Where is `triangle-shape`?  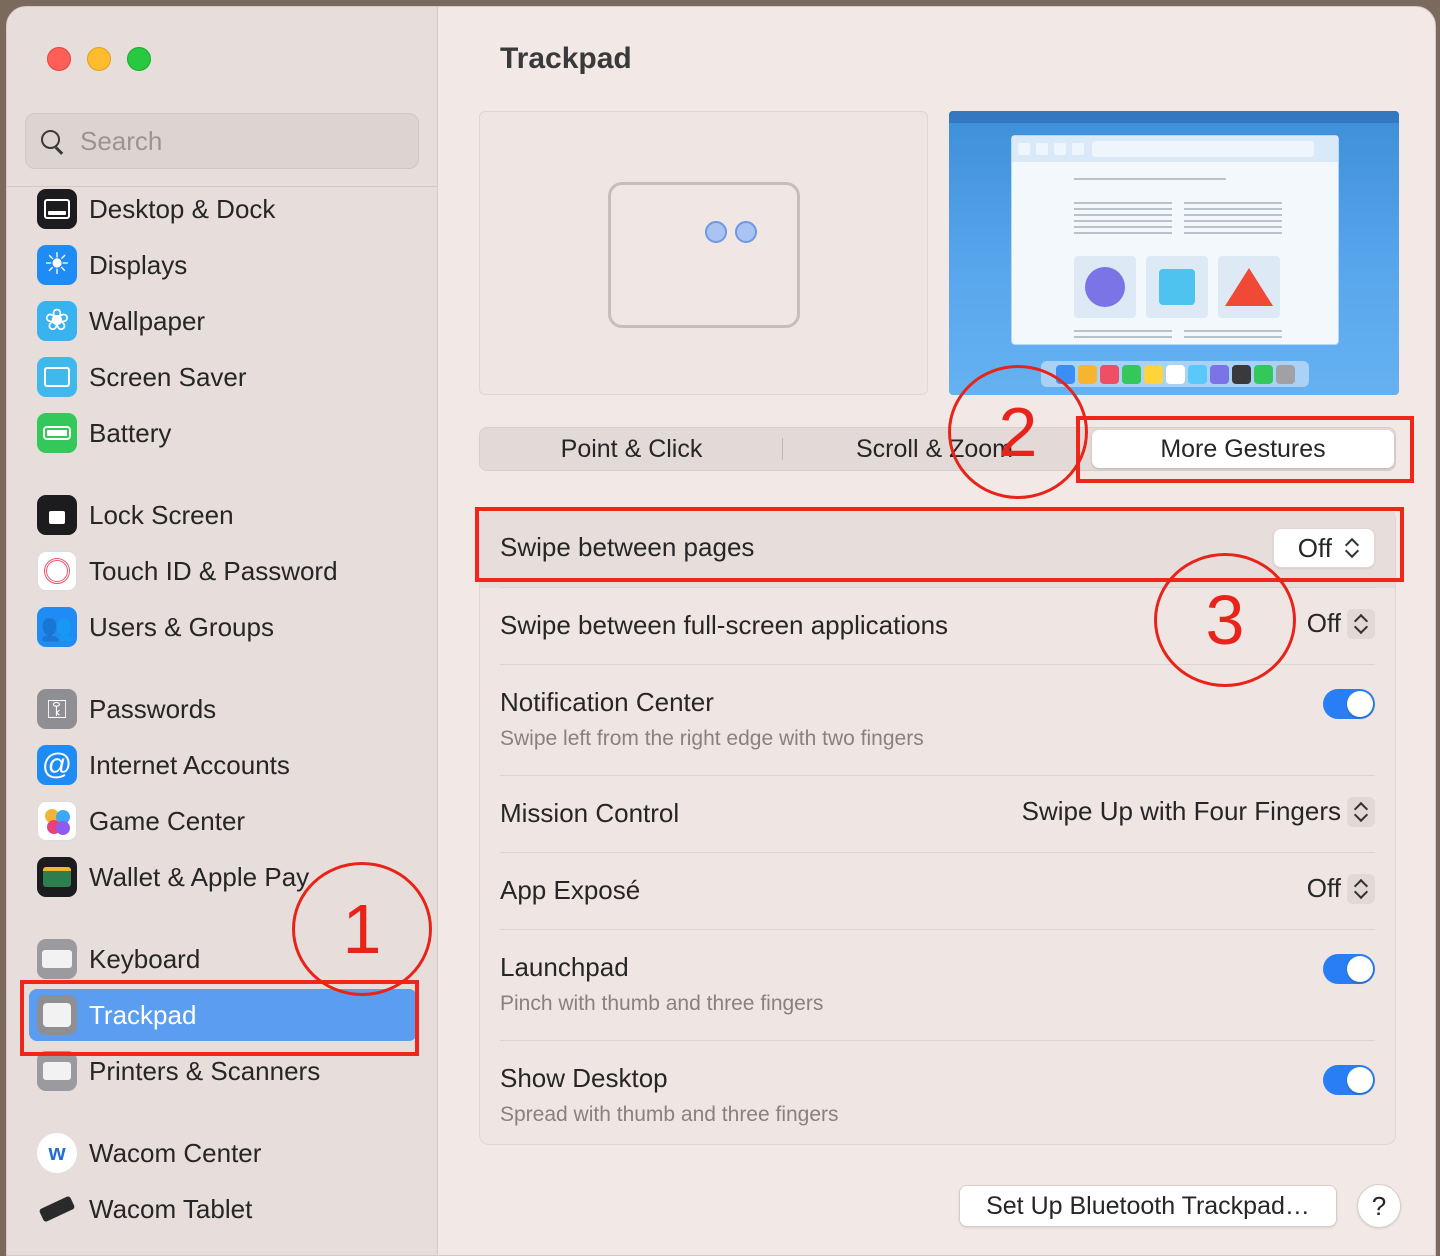 triangle-shape is located at coordinates (1249, 287).